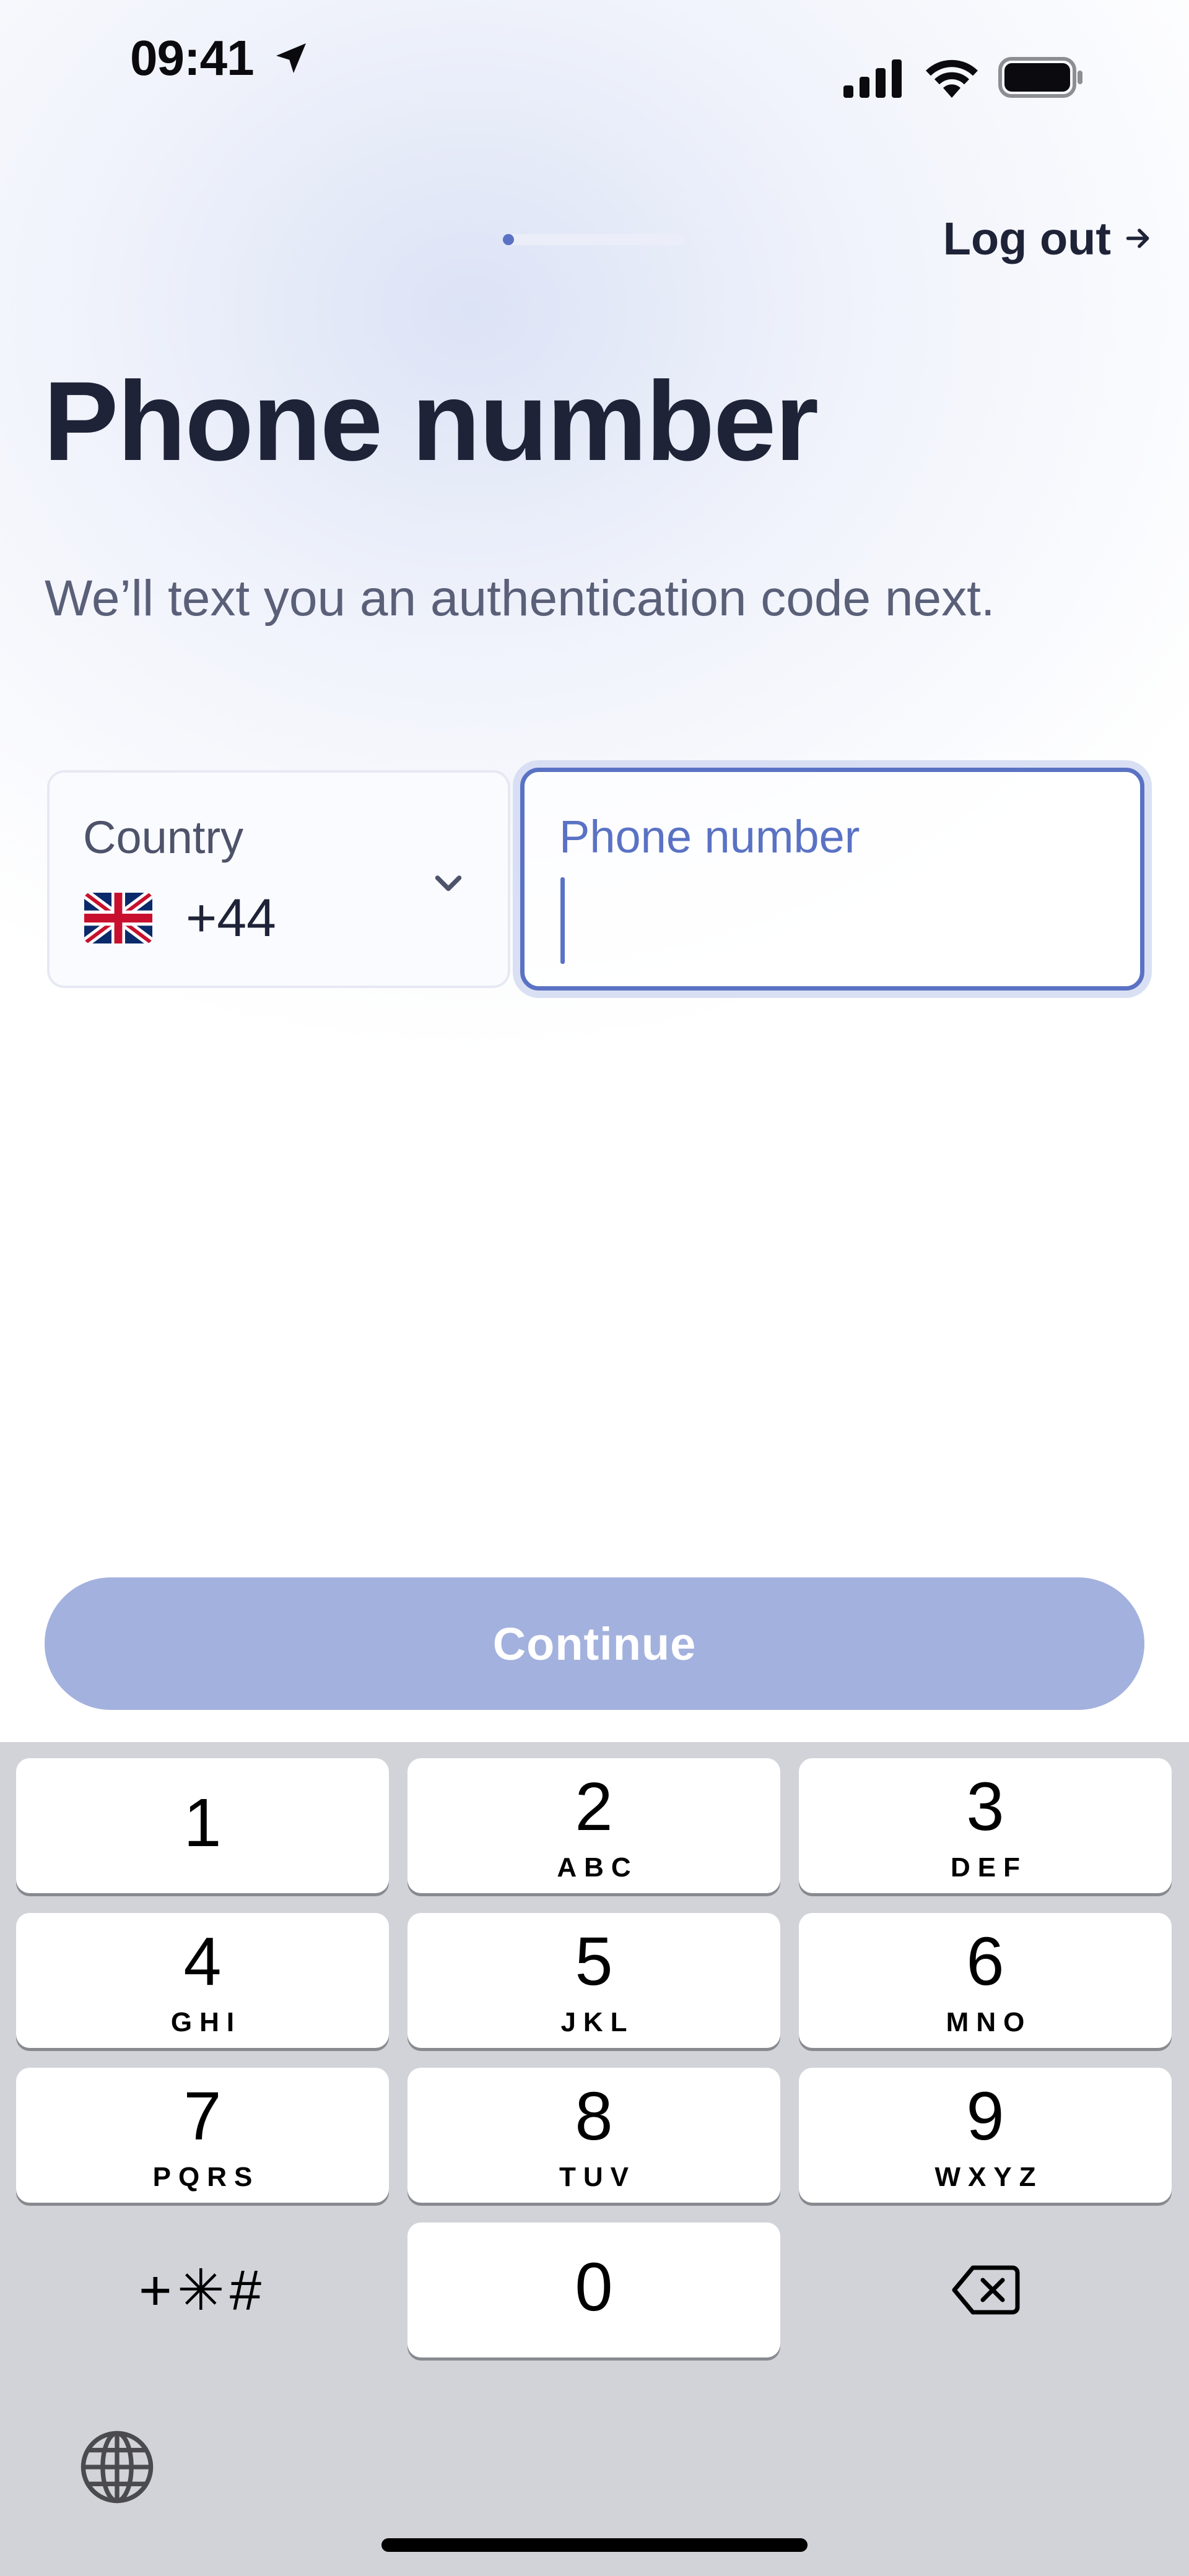  I want to click on globe-icon, so click(117, 2467).